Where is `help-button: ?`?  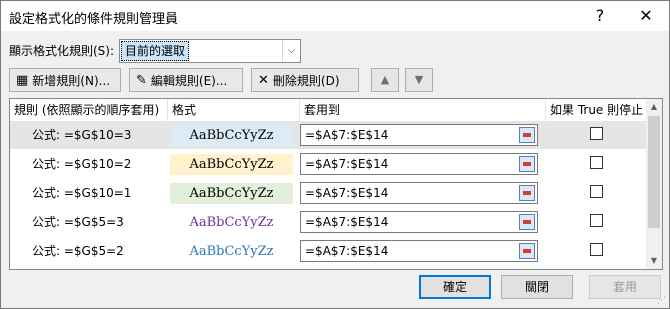 help-button: ? is located at coordinates (600, 16).